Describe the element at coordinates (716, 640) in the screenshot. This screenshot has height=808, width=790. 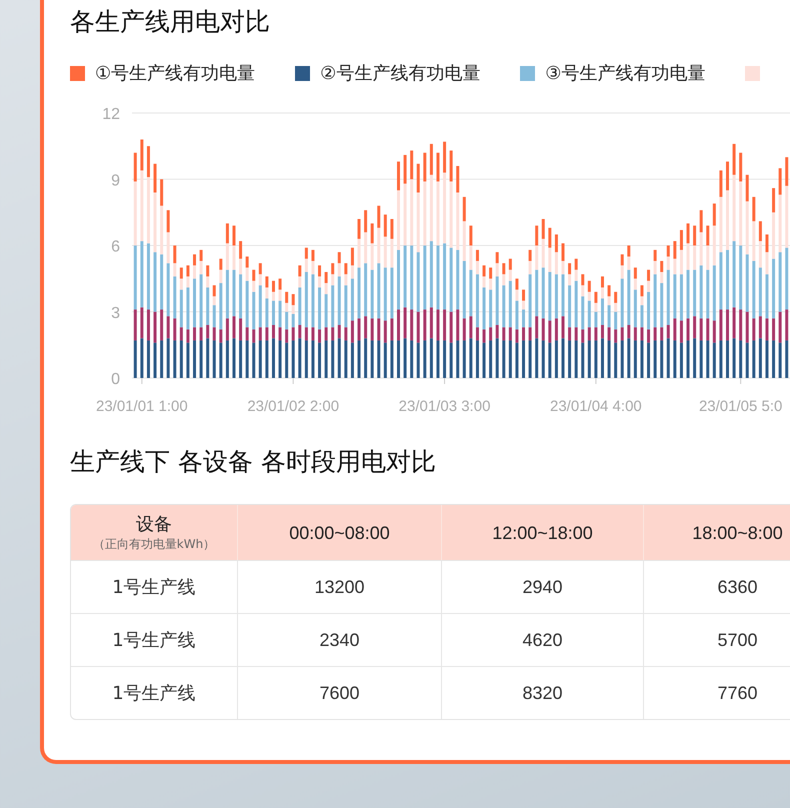
I see `table-cell: 5700` at that location.